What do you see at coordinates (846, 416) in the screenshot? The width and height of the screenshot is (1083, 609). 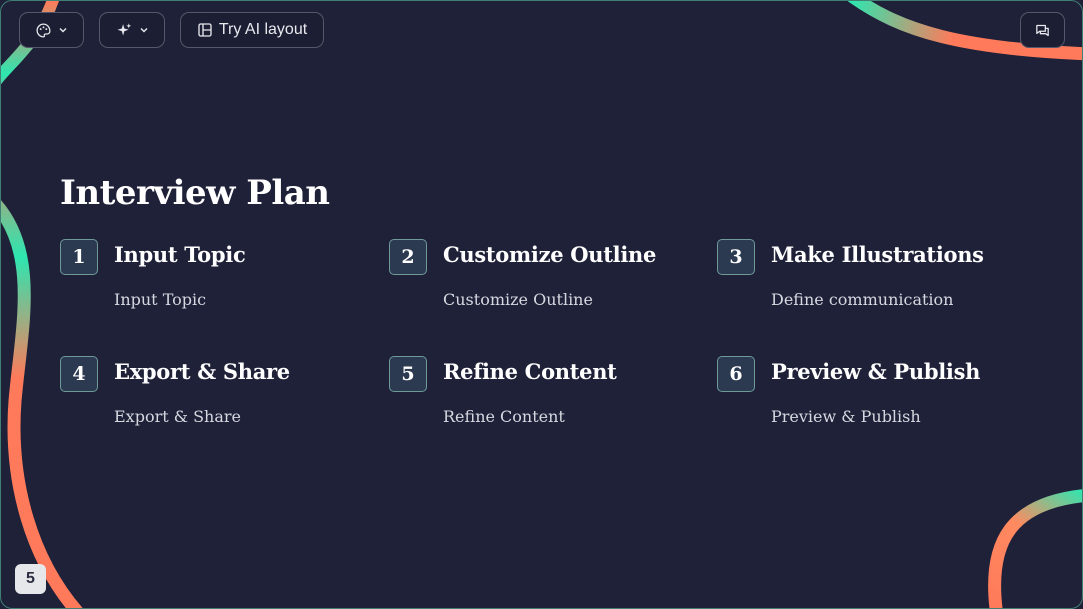 I see `step-description: Preview & Publish` at bounding box center [846, 416].